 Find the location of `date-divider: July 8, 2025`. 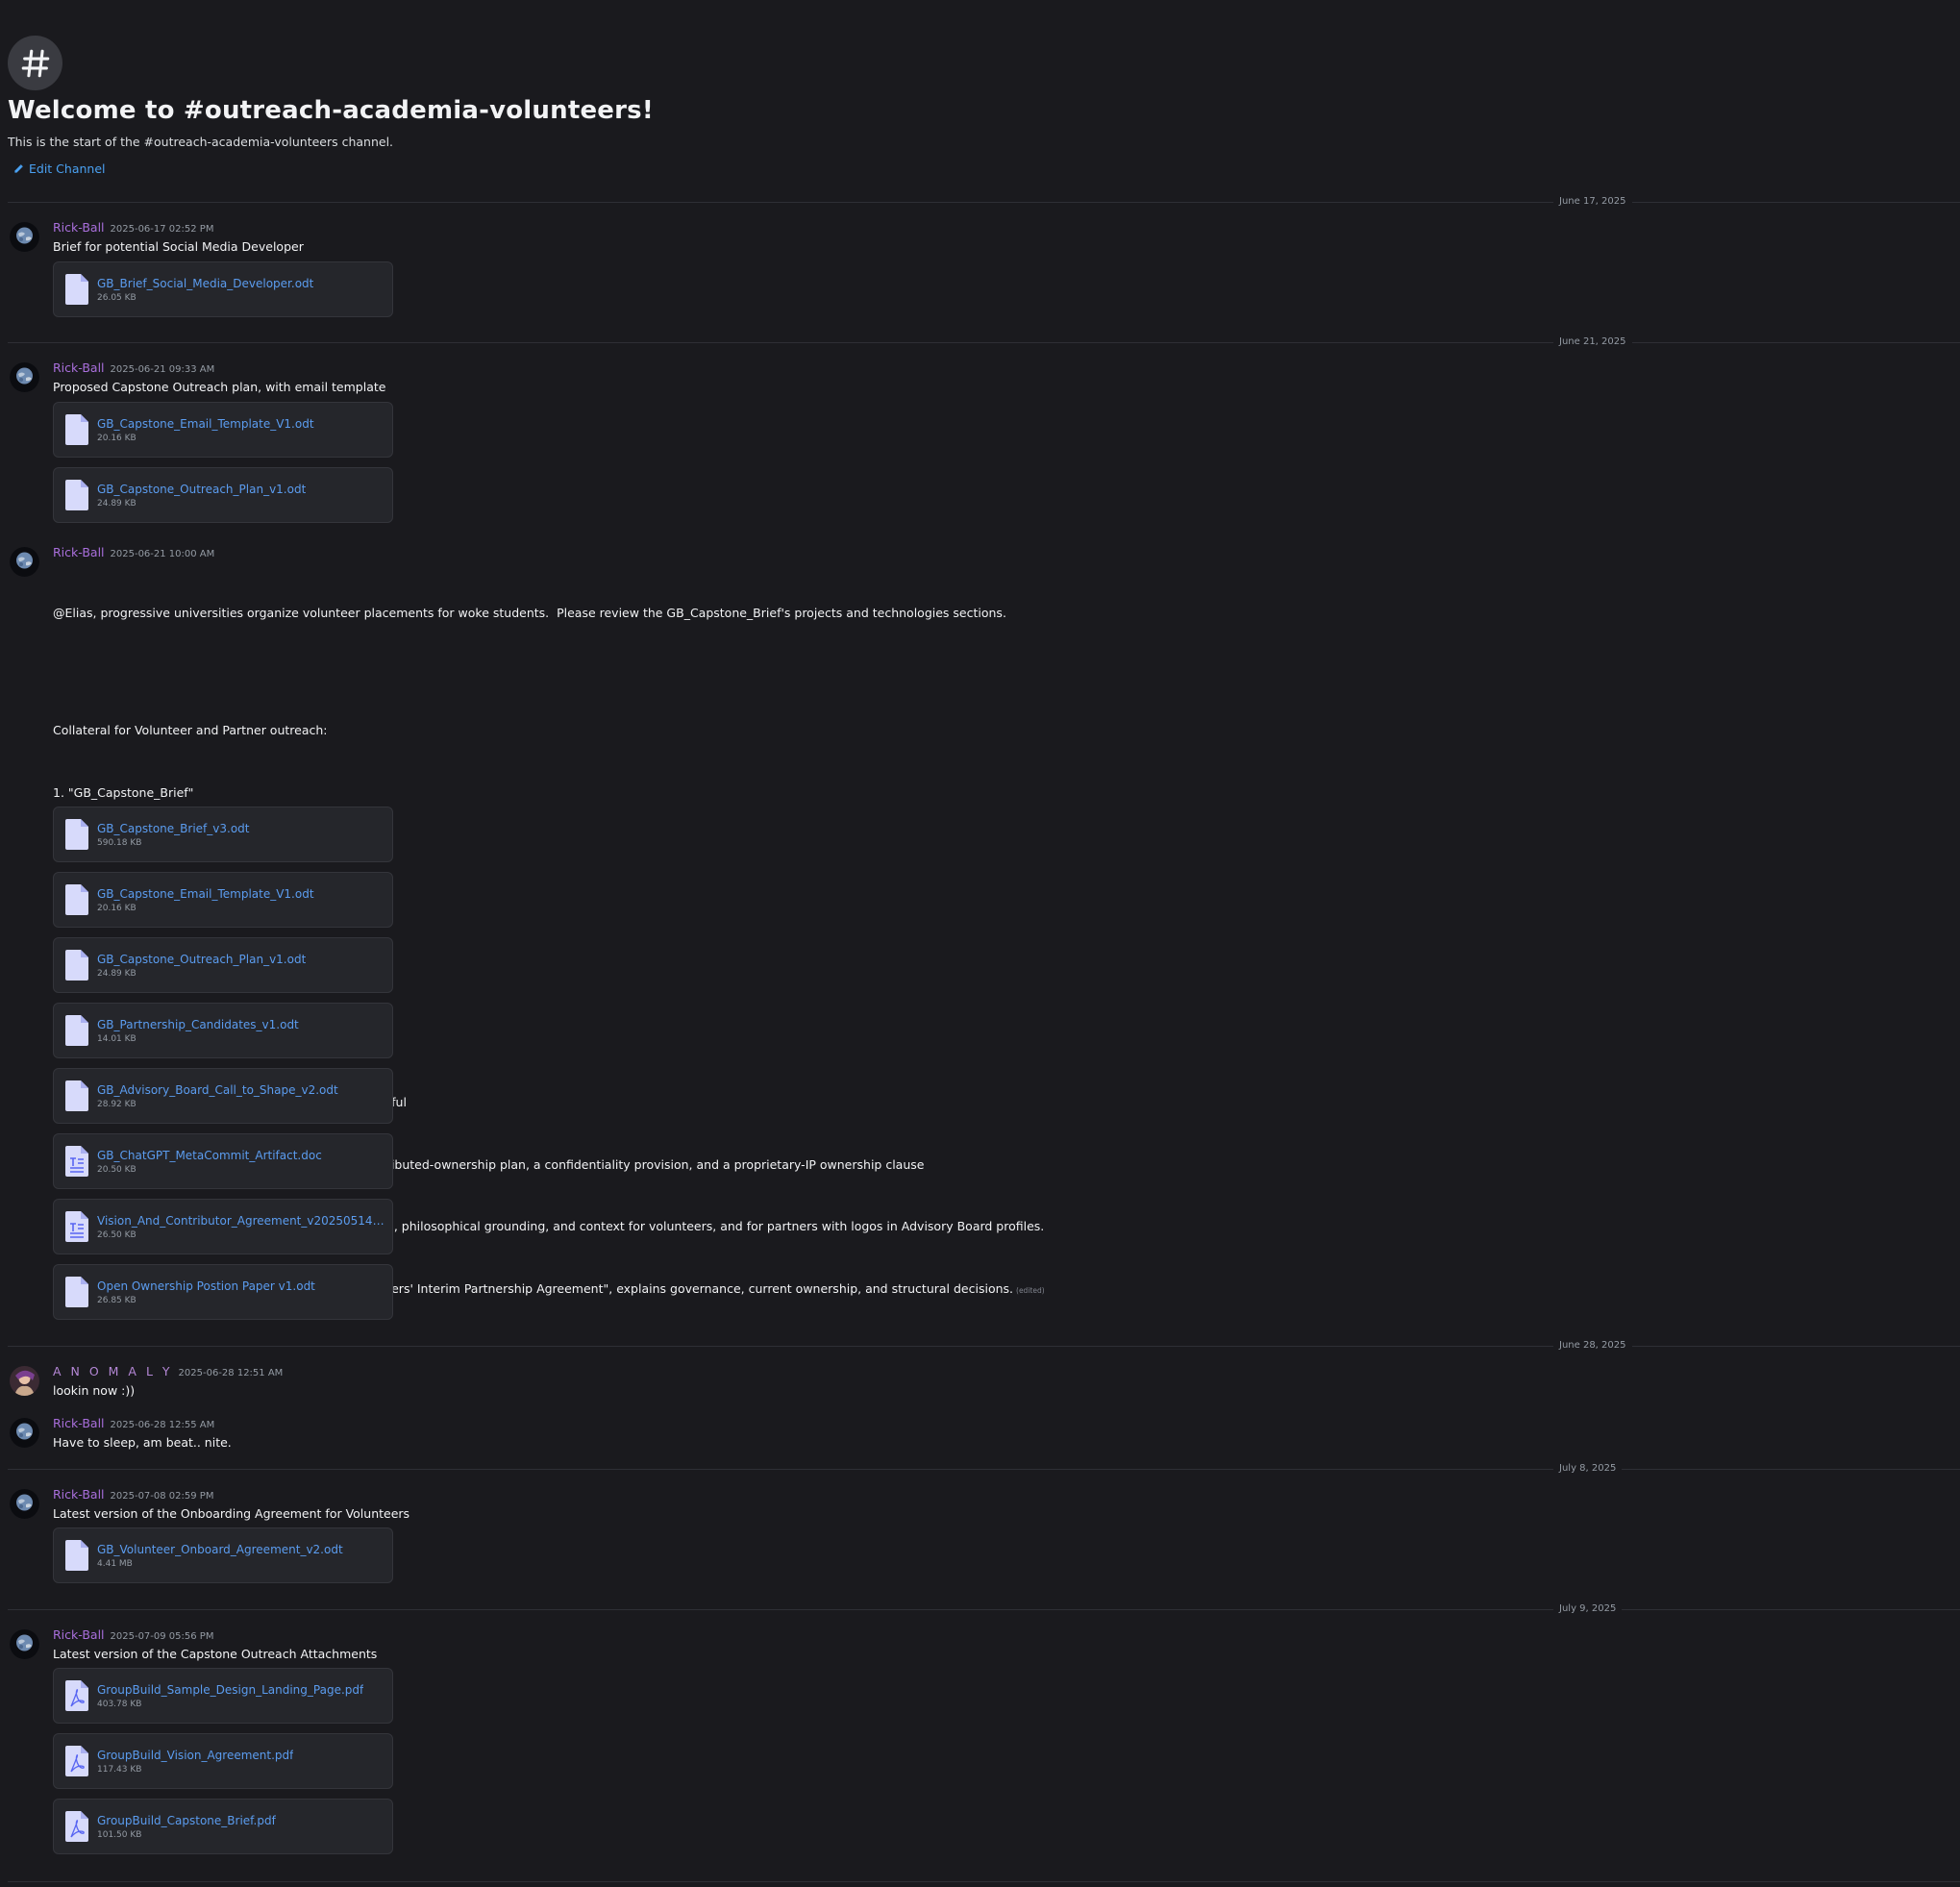

date-divider: July 8, 2025 is located at coordinates (984, 1469).